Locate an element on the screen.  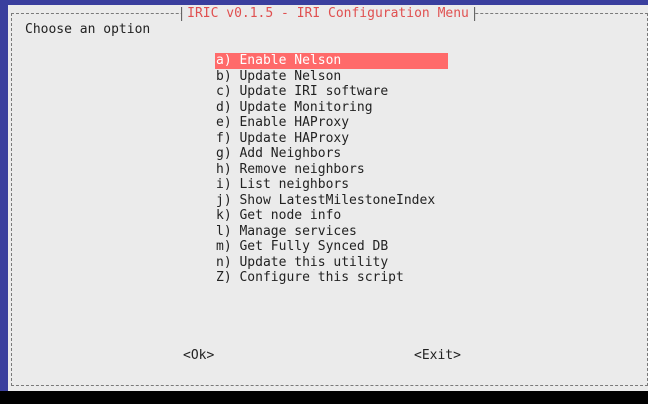
menu-item-update-monitoring: d) Update Monitoring is located at coordinates (331, 108).